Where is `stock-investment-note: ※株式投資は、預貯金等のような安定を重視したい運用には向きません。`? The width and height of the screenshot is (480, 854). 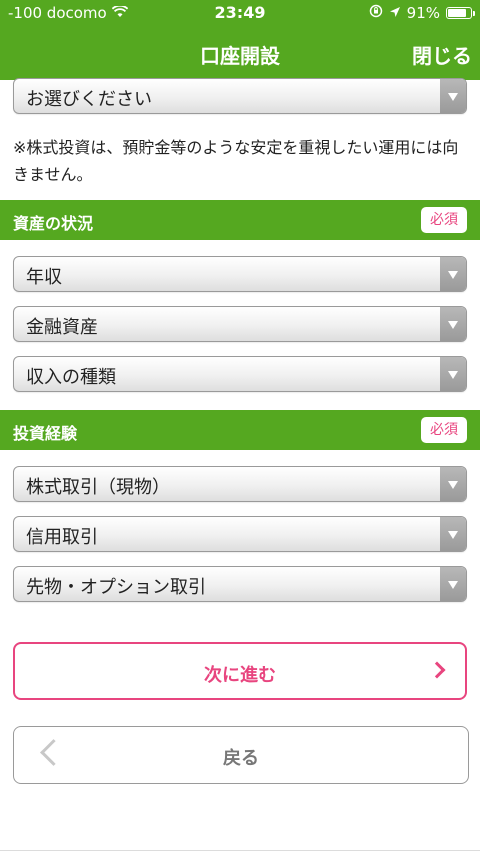
stock-investment-note: ※株式投資は、預貯金等のような安定を重視したい運用には向きません。 is located at coordinates (236, 161).